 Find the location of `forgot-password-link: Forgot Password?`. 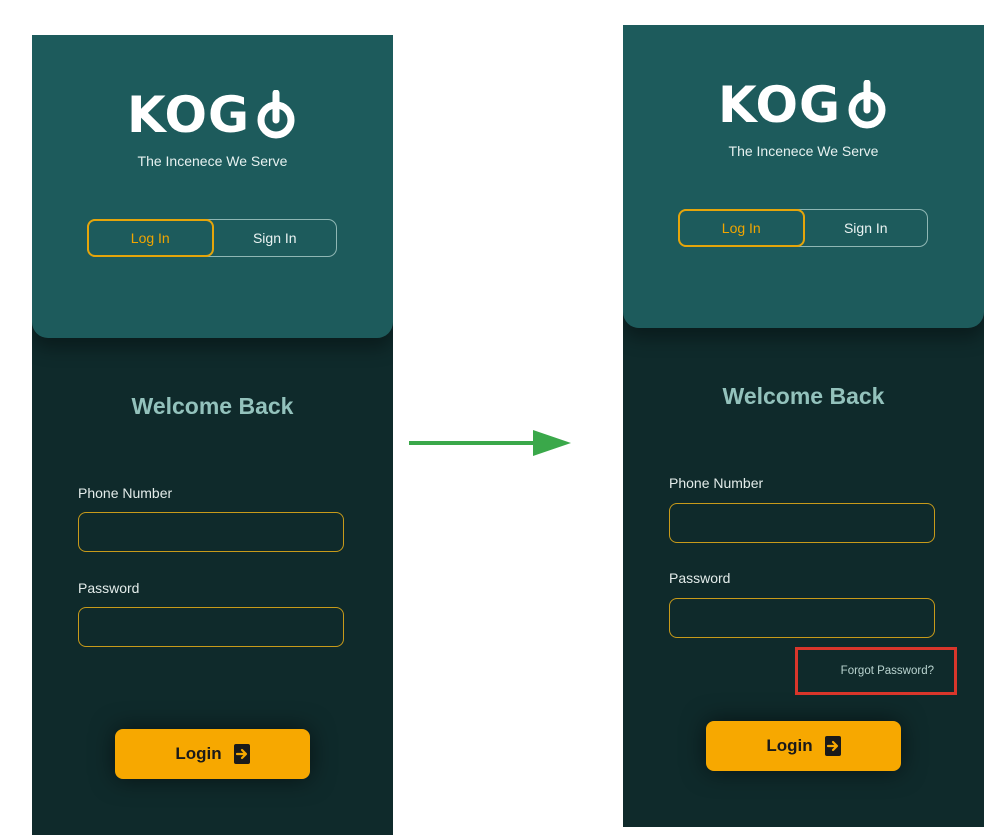

forgot-password-link: Forgot Password? is located at coordinates (876, 671).